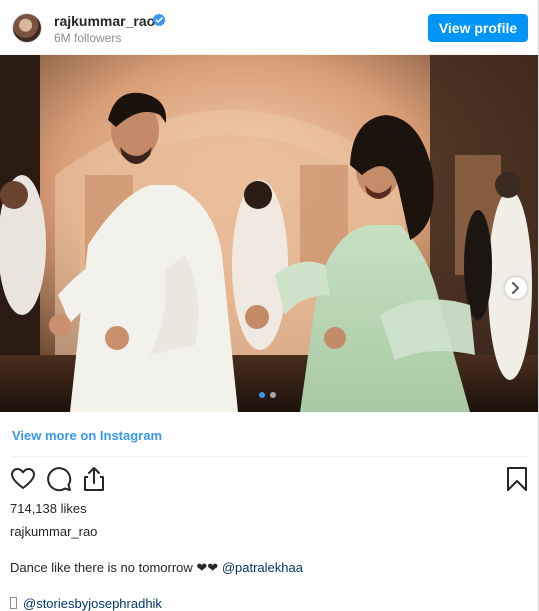 The image size is (539, 611). I want to click on comment-icon, so click(59, 479).